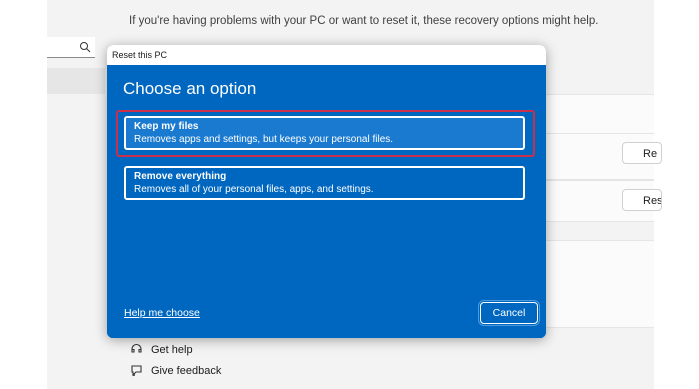 The height and width of the screenshot is (389, 699). Describe the element at coordinates (190, 88) in the screenshot. I see `dialog-heading: Choose an option` at that location.